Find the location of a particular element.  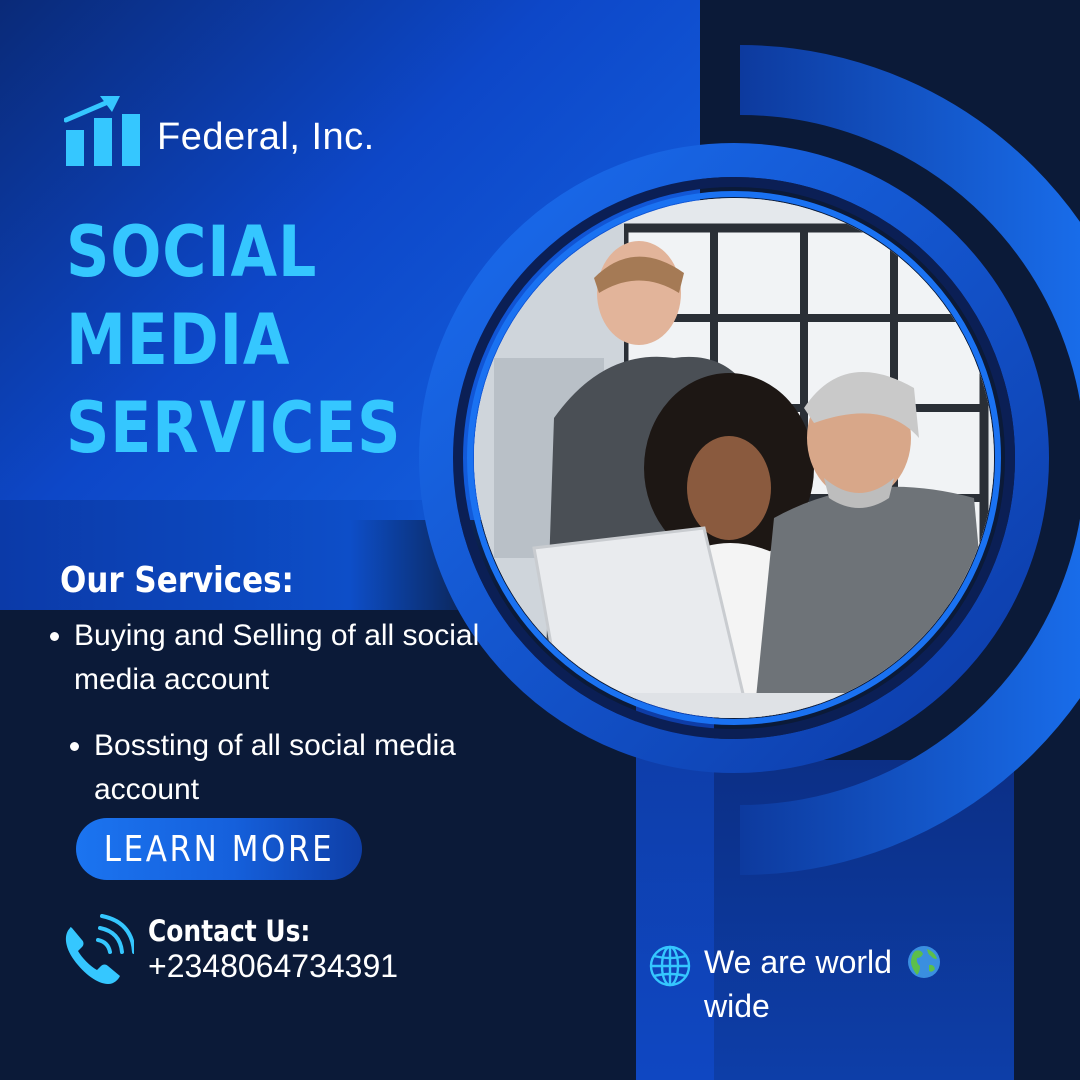

world-text-line: wide is located at coordinates (737, 1006).